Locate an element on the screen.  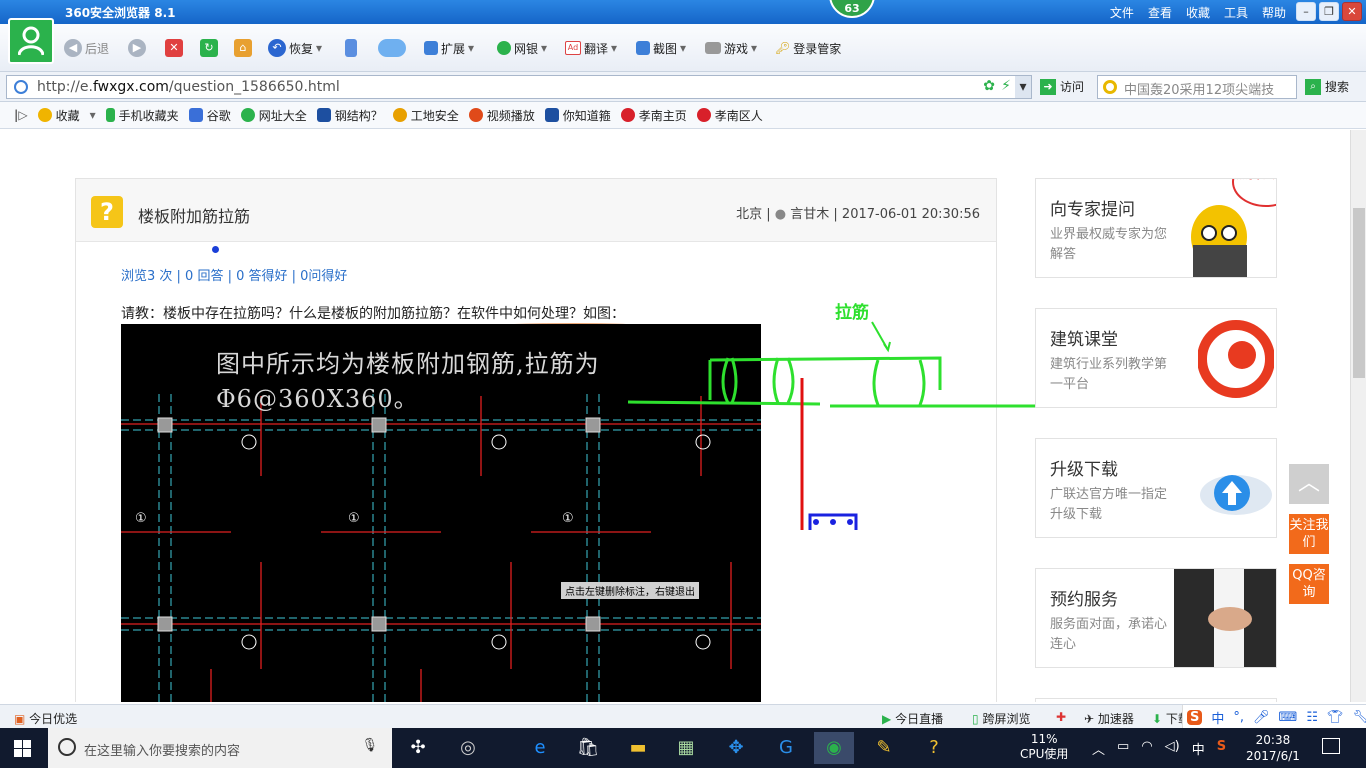
live-button: ▶ 今日直播 is located at coordinates (912, 718).